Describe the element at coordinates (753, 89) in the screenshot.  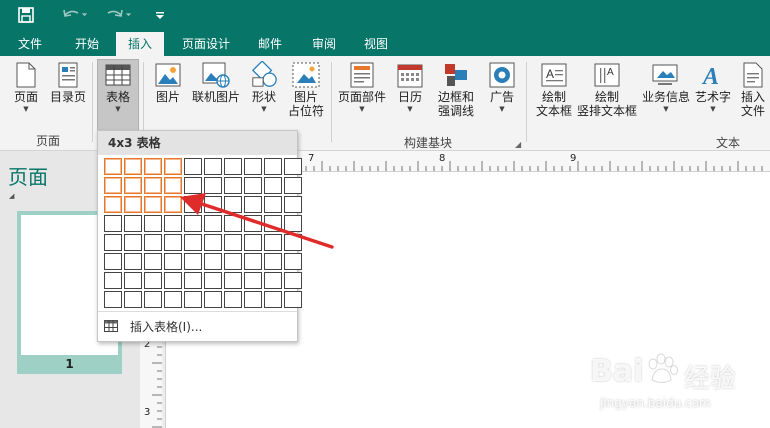
I see `insert-file-button: 插入 文件` at that location.